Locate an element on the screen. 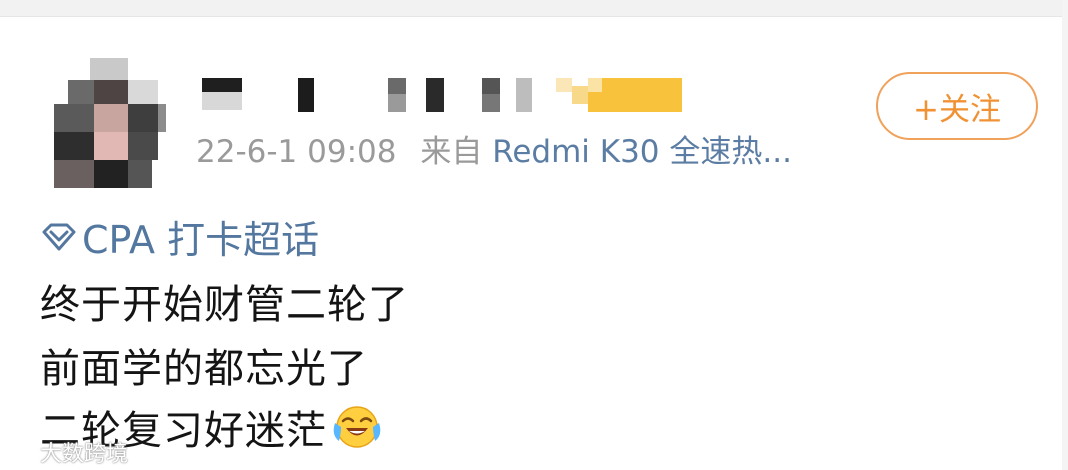 This screenshot has height=470, width=1068. scroll-edge is located at coordinates (1065, 235).